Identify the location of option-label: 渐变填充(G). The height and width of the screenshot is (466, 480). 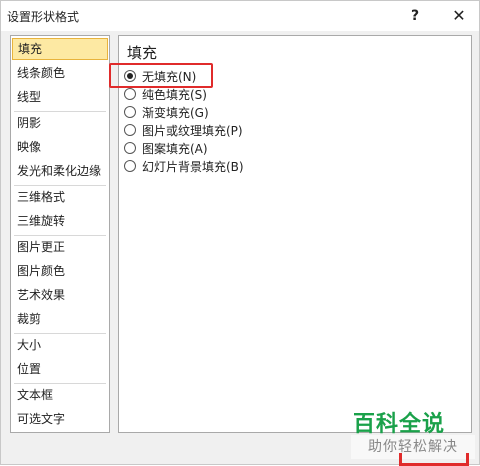
(175, 113).